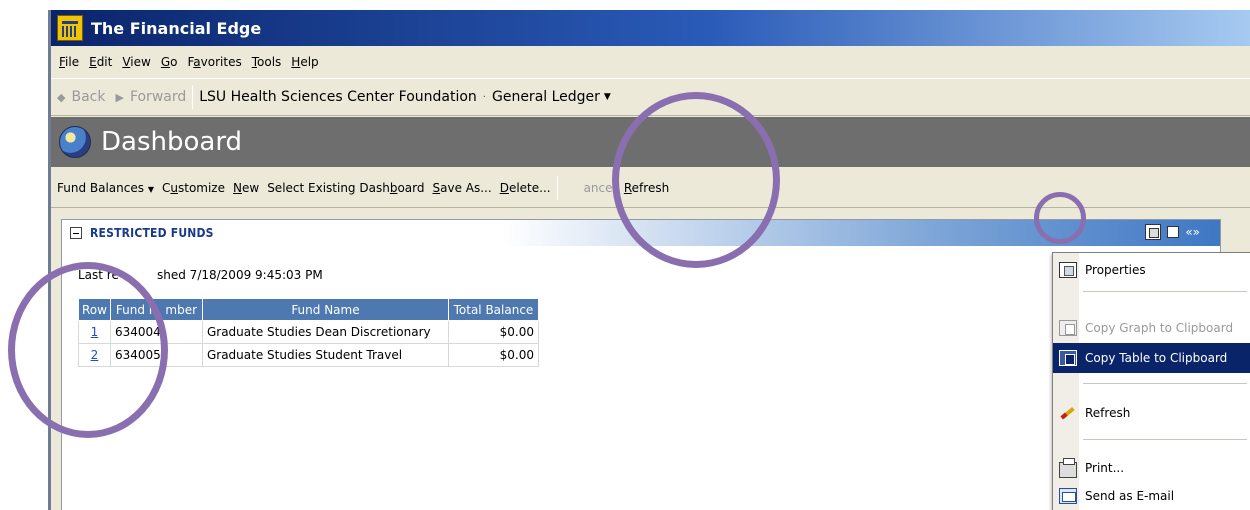 Image resolution: width=1250 pixels, height=510 pixels. Describe the element at coordinates (304, 62) in the screenshot. I see `menu-help: Help` at that location.